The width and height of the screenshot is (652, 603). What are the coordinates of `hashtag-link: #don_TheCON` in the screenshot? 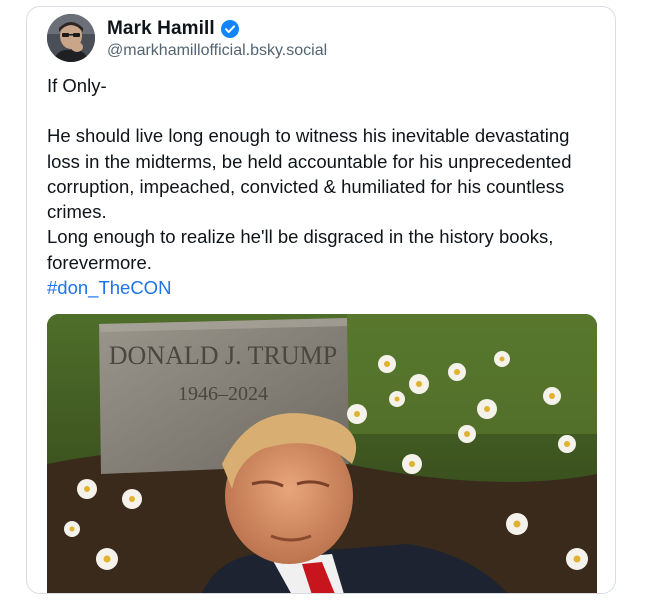 It's located at (109, 287).